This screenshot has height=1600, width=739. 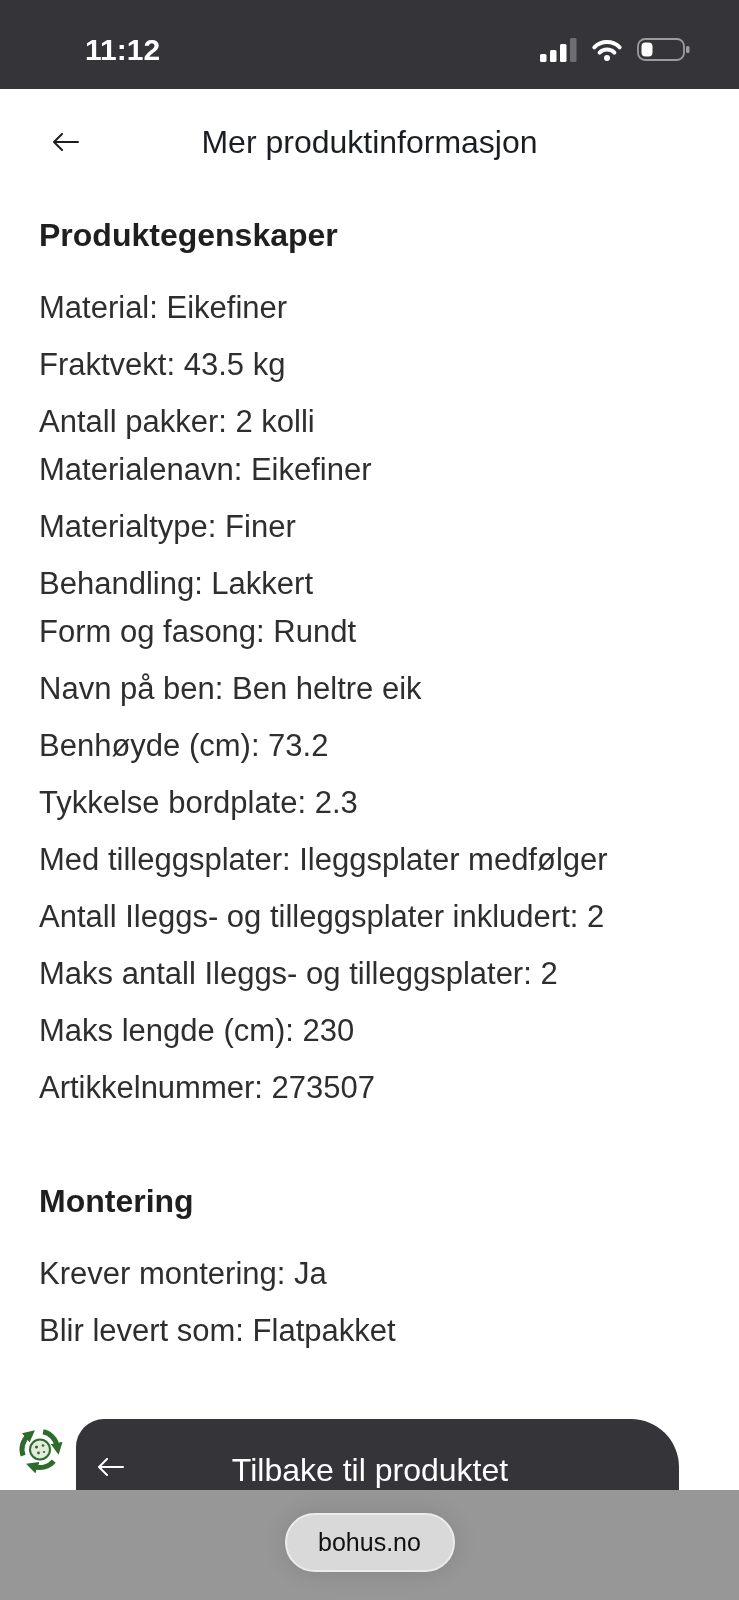 I want to click on property-text: Artikkelnummer: 273507, so click(x=207, y=1088).